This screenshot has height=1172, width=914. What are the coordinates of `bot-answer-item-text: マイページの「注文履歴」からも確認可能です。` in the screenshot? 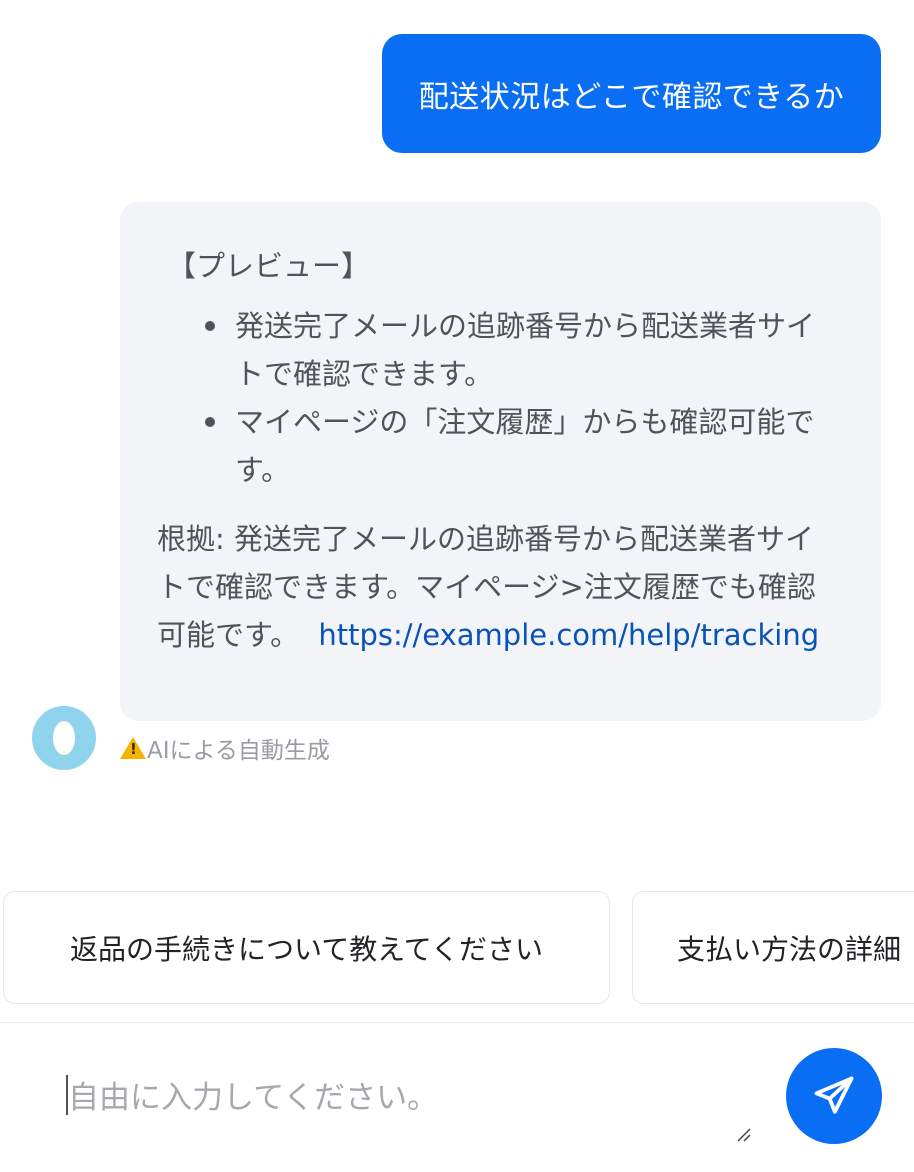 It's located at (525, 446).